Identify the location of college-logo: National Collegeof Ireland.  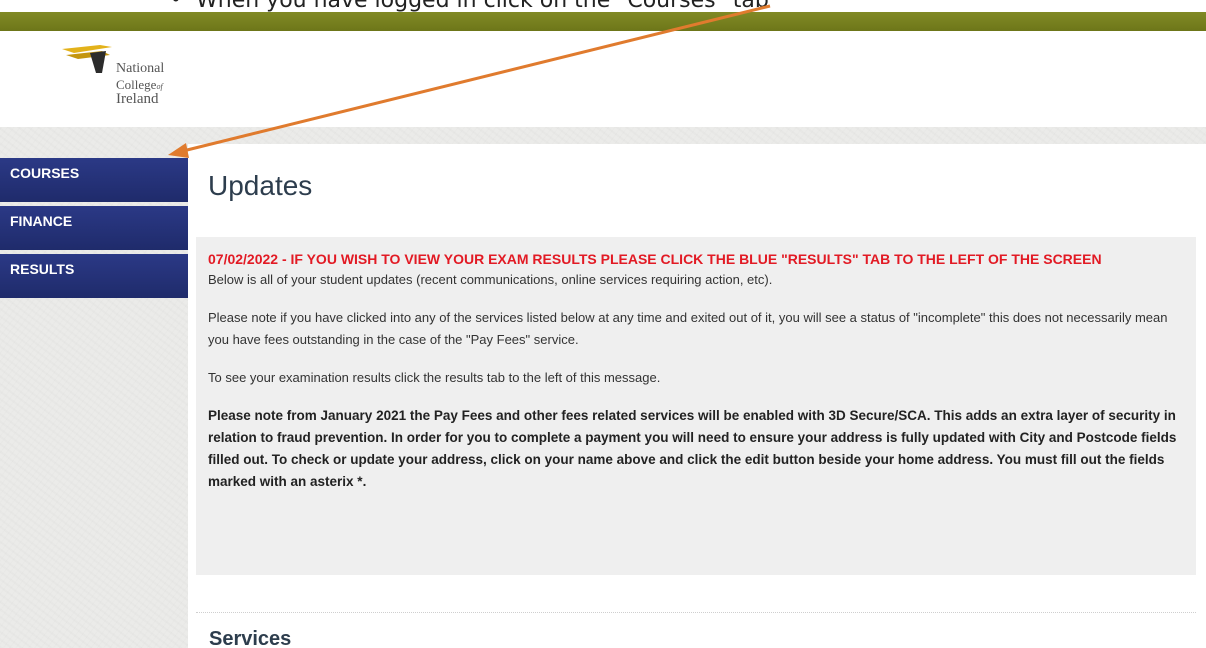
(120, 83).